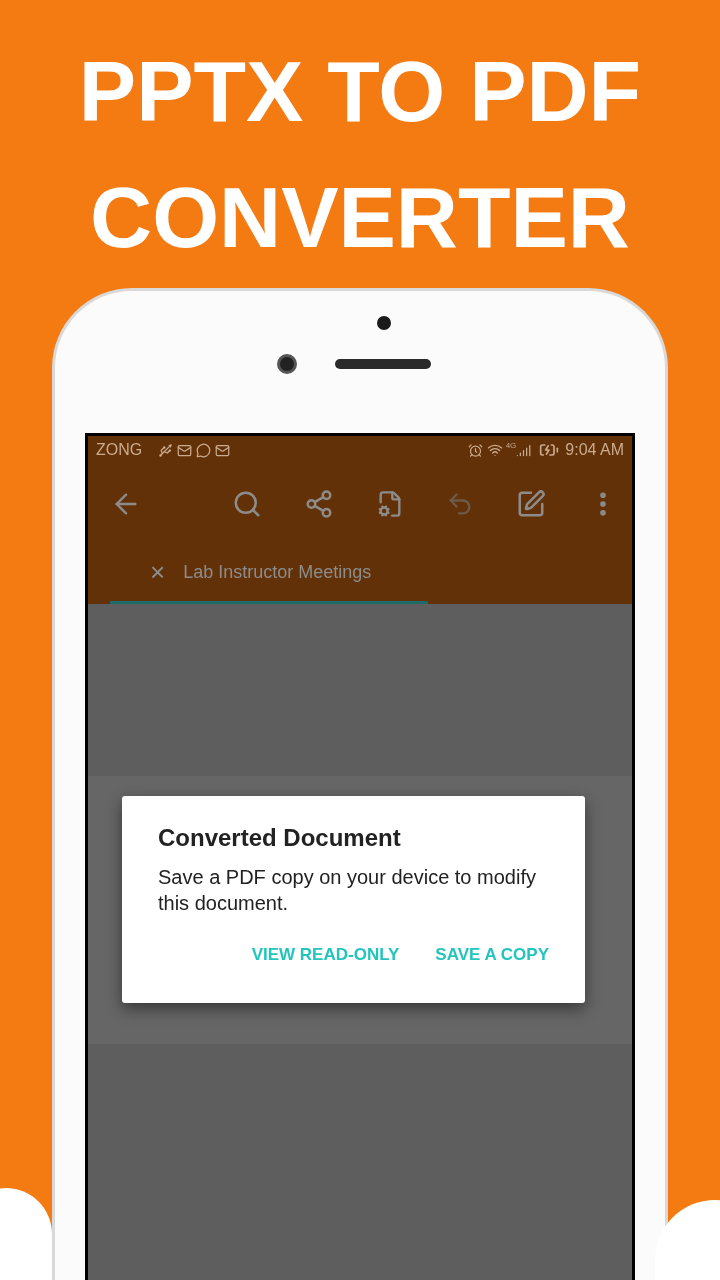  Describe the element at coordinates (166, 450) in the screenshot. I see `usb-icon` at that location.